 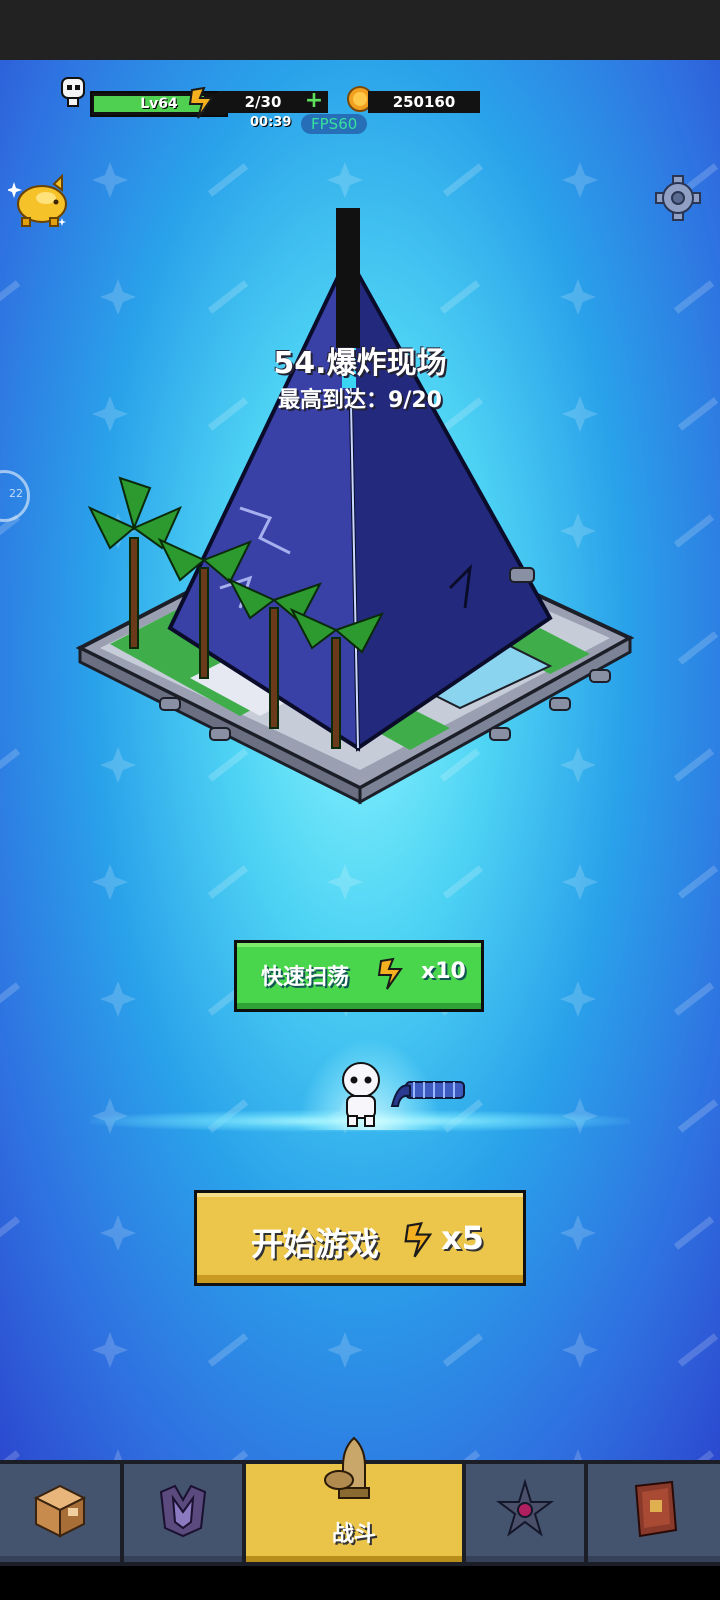 I want to click on nav-item-skills, so click(x=525, y=1513).